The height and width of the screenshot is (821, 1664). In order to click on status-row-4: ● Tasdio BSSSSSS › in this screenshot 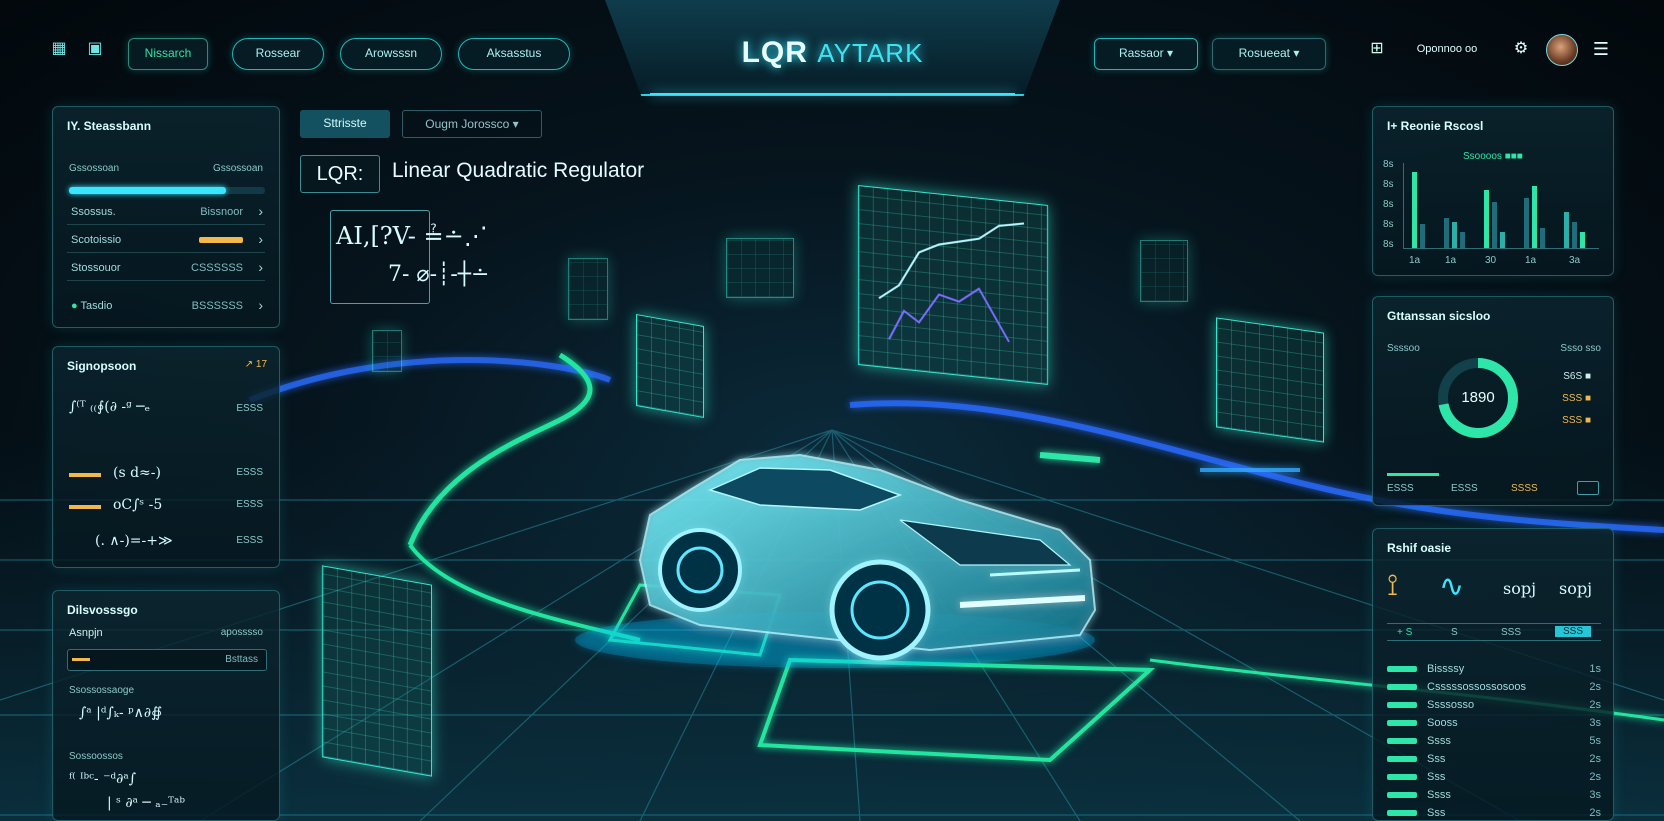, I will do `click(166, 307)`.